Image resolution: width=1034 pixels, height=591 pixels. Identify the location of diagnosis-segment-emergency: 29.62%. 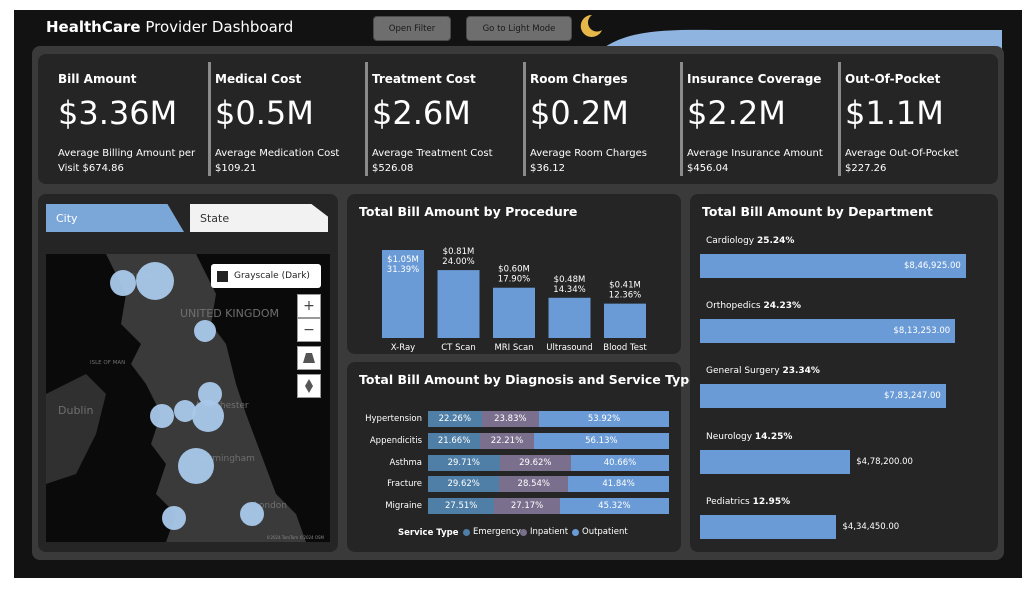
(464, 484).